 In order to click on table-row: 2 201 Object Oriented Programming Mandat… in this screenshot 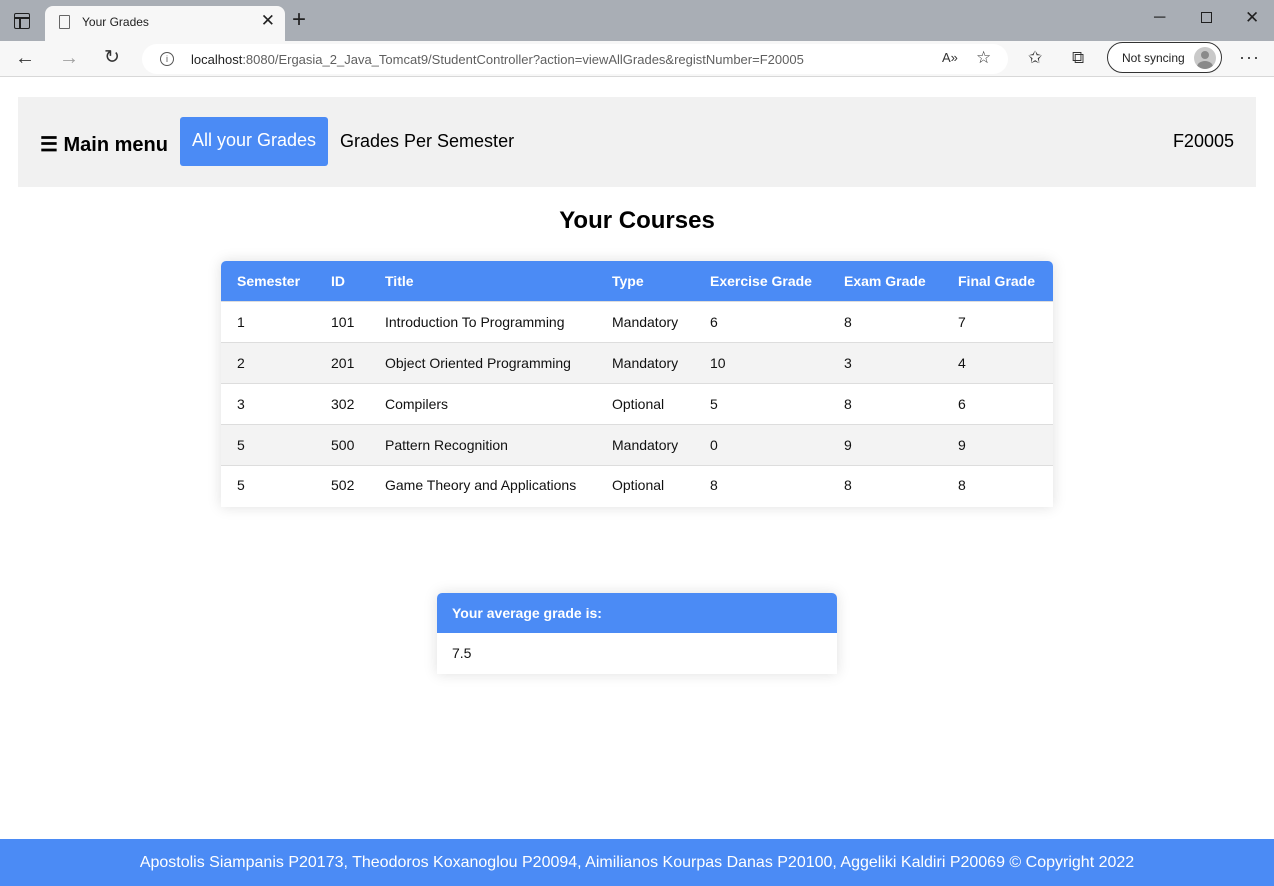, I will do `click(637, 362)`.